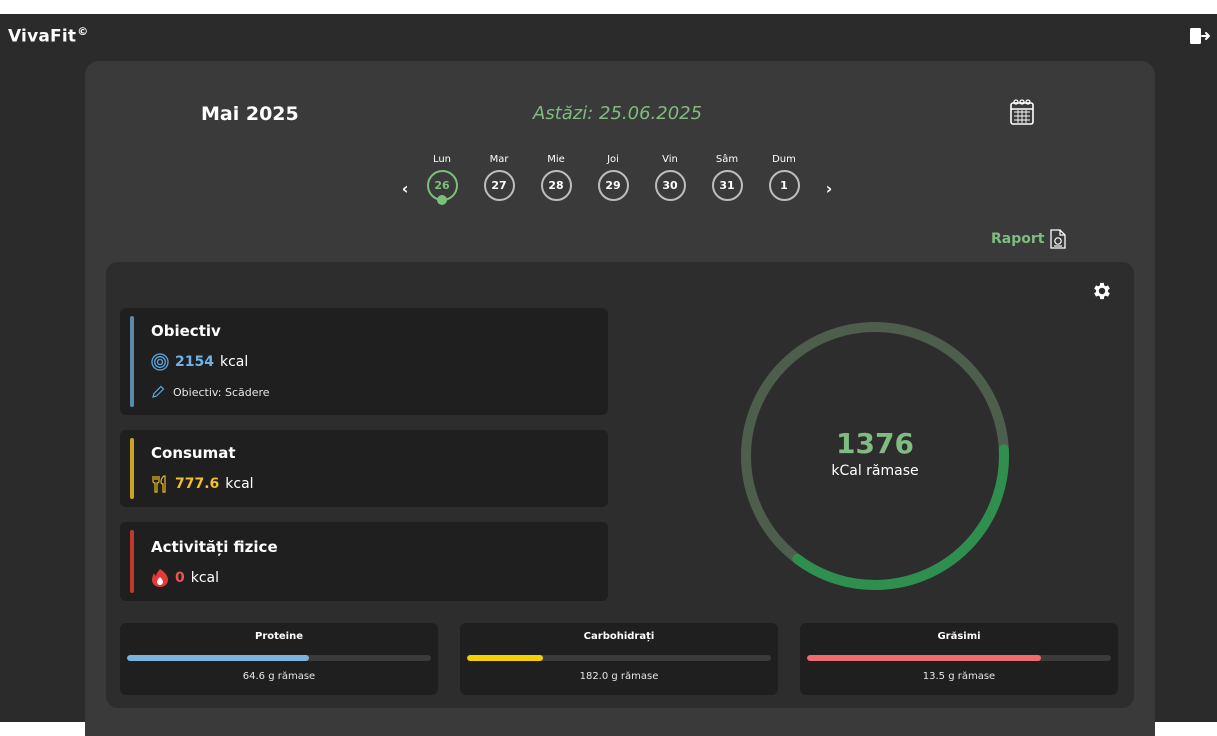 This screenshot has width=1217, height=736. What do you see at coordinates (784, 177) in the screenshot?
I see `day-item: Dum 1` at bounding box center [784, 177].